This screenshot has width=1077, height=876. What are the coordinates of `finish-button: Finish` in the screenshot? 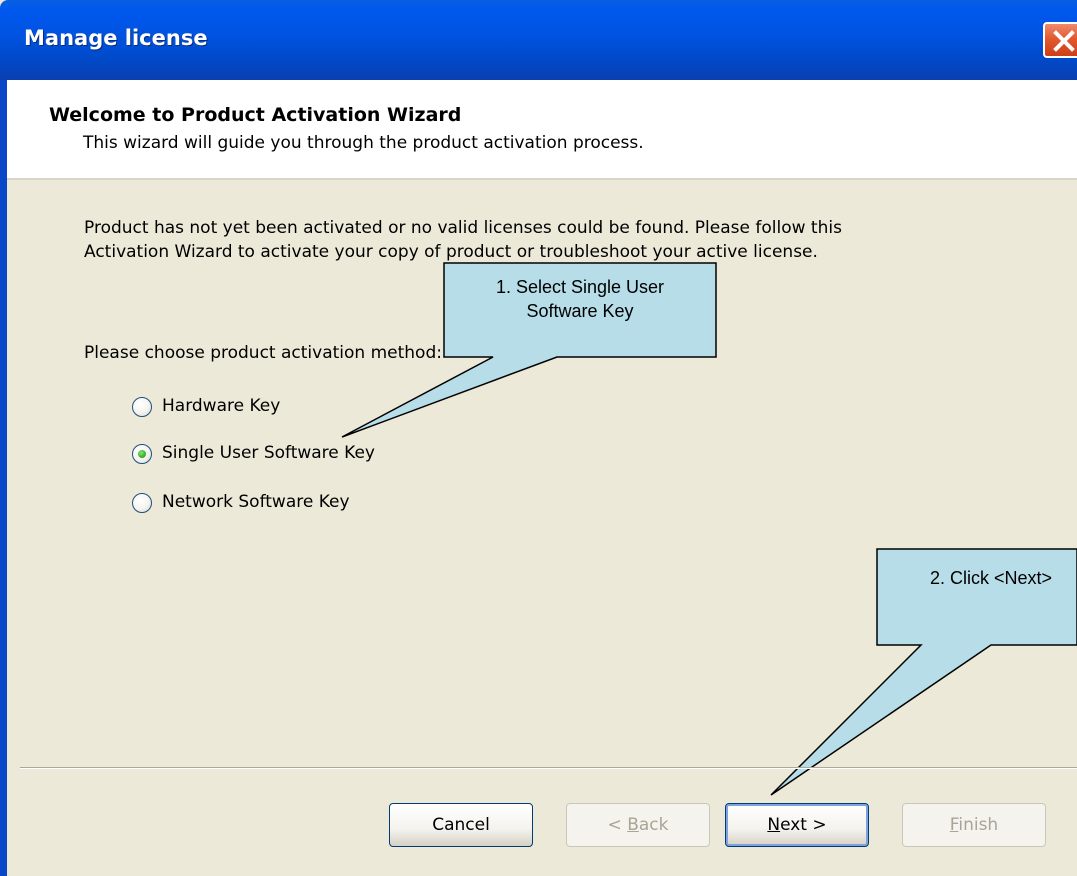 It's located at (974, 825).